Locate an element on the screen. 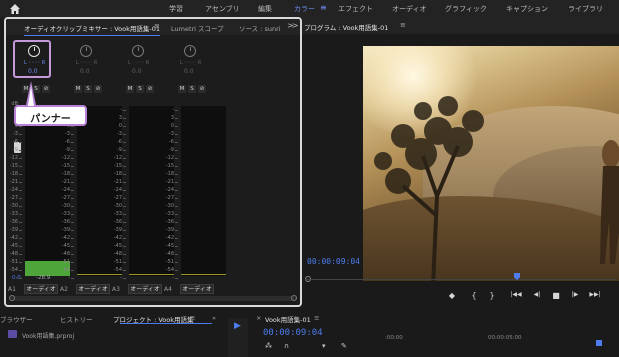 The image size is (619, 357). project-overflow-icon: » is located at coordinates (214, 318).